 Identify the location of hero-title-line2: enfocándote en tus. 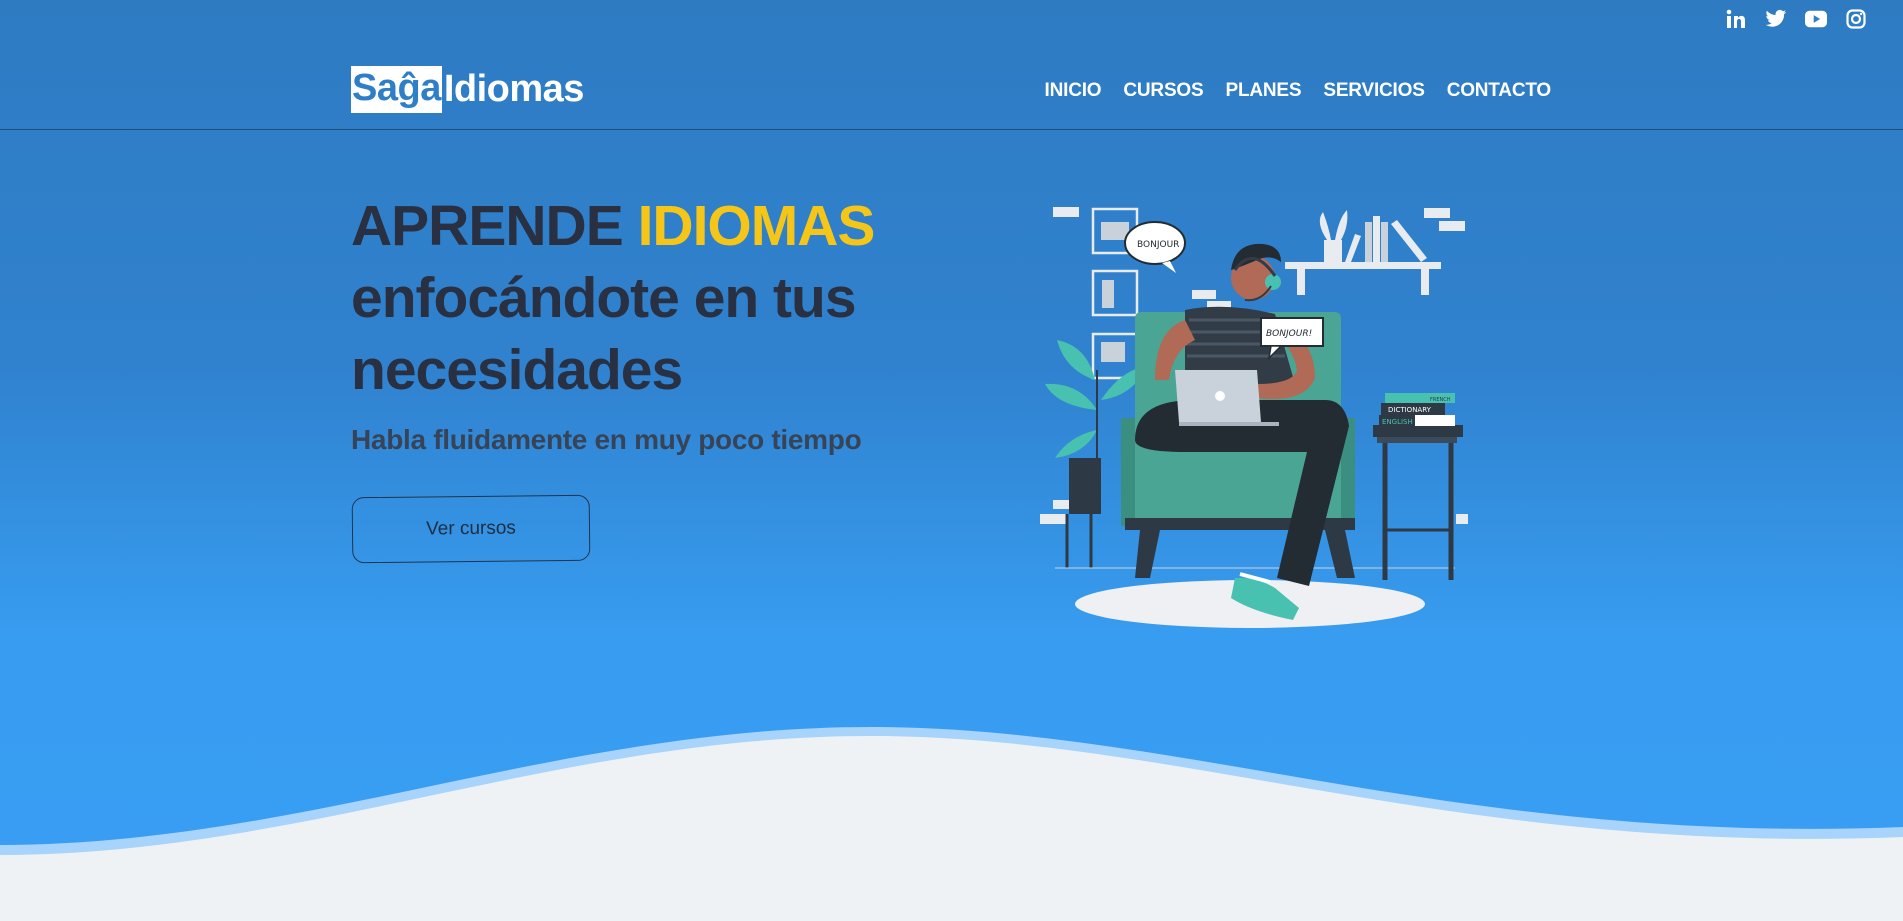
(604, 298).